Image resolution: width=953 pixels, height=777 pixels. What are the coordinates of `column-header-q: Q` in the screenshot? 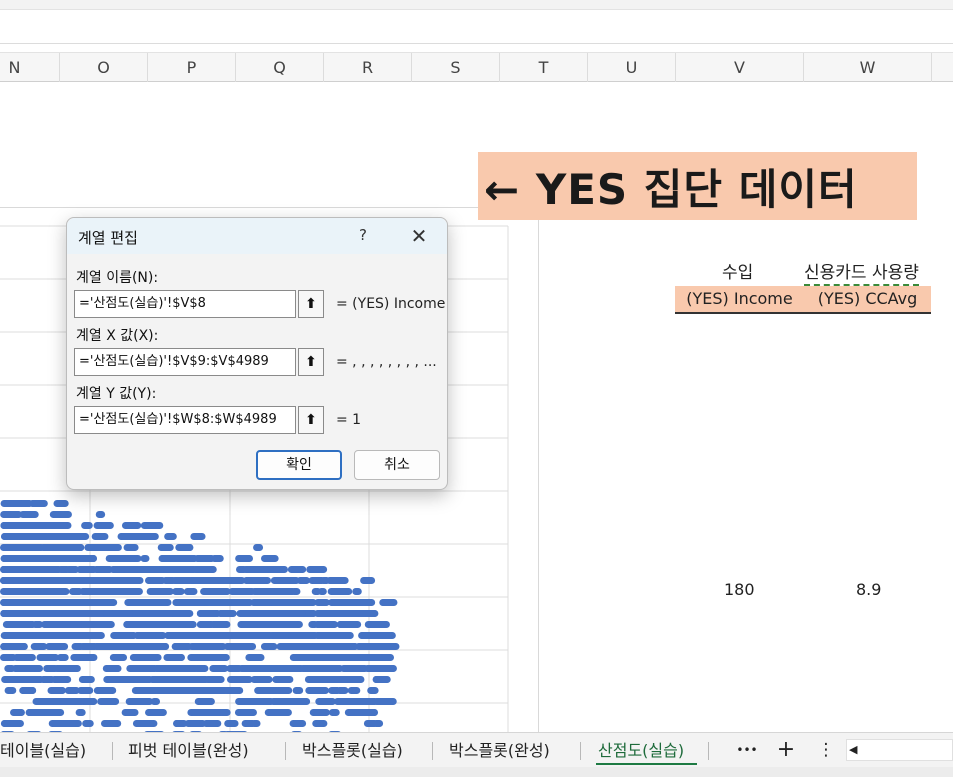 It's located at (280, 67).